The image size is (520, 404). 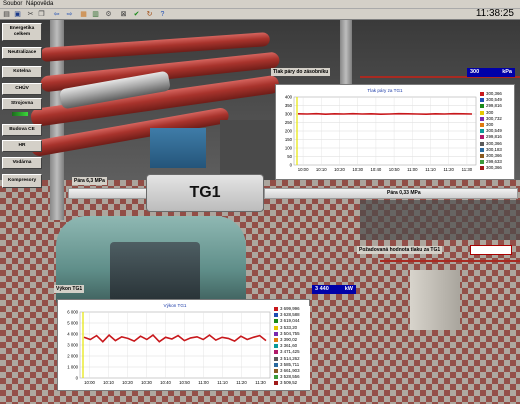 I want to click on check-icon: ✔, so click(x=136, y=14).